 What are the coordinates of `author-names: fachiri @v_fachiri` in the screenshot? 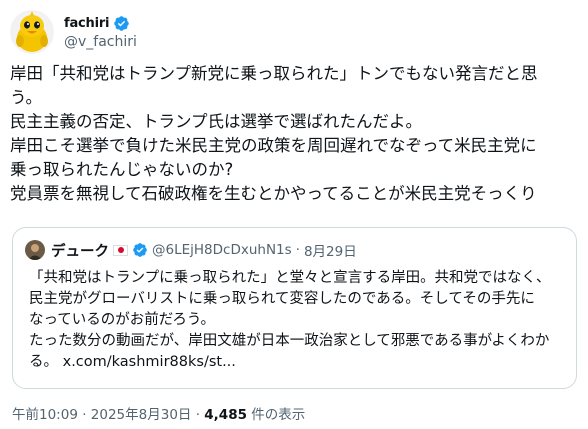 It's located at (100, 32).